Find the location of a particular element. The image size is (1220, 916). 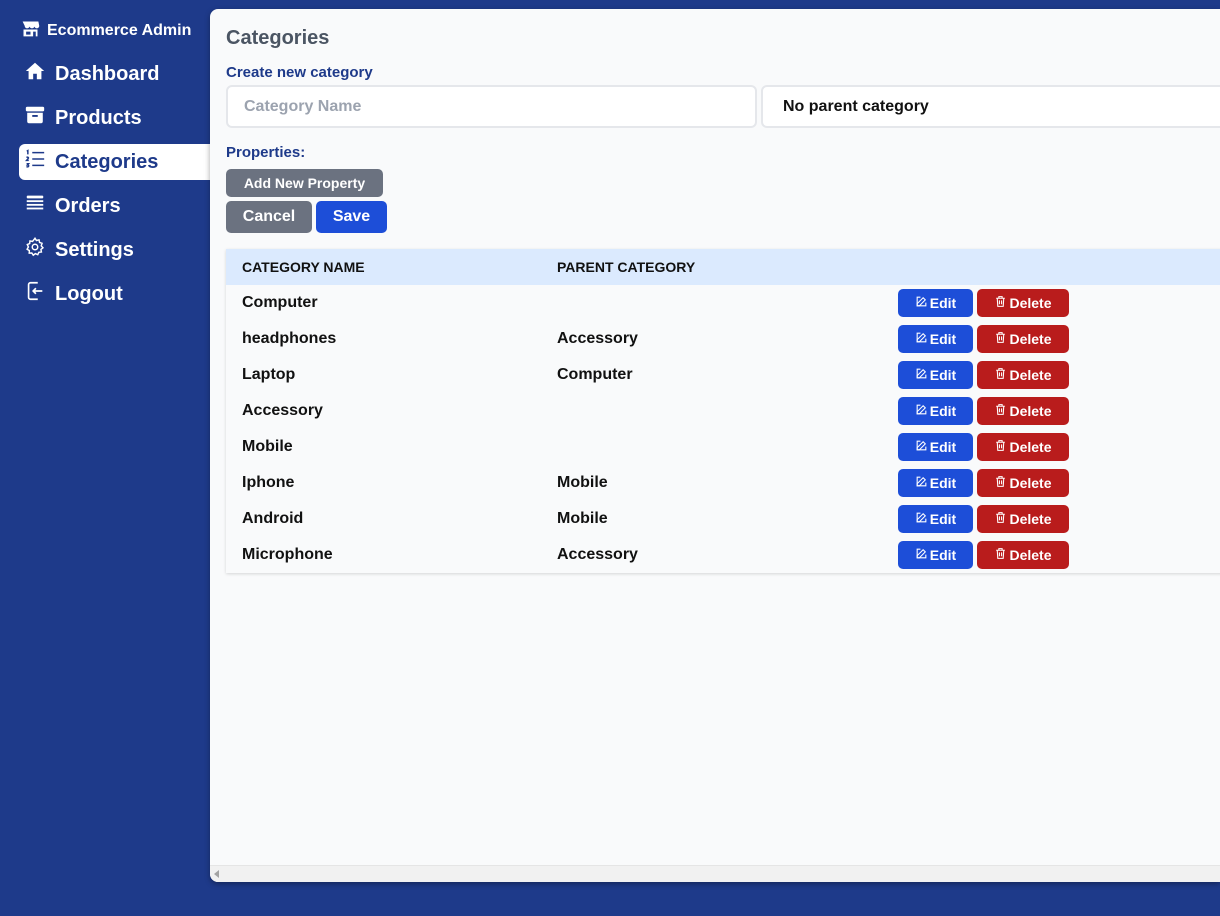

properties-label: Properties: is located at coordinates (266, 152).